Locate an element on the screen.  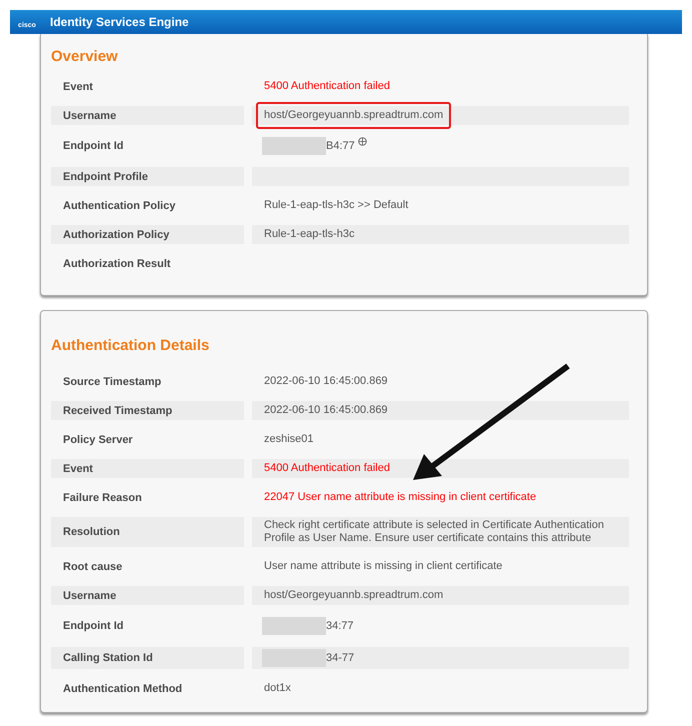
app-title: Identity Services Engine is located at coordinates (119, 22).